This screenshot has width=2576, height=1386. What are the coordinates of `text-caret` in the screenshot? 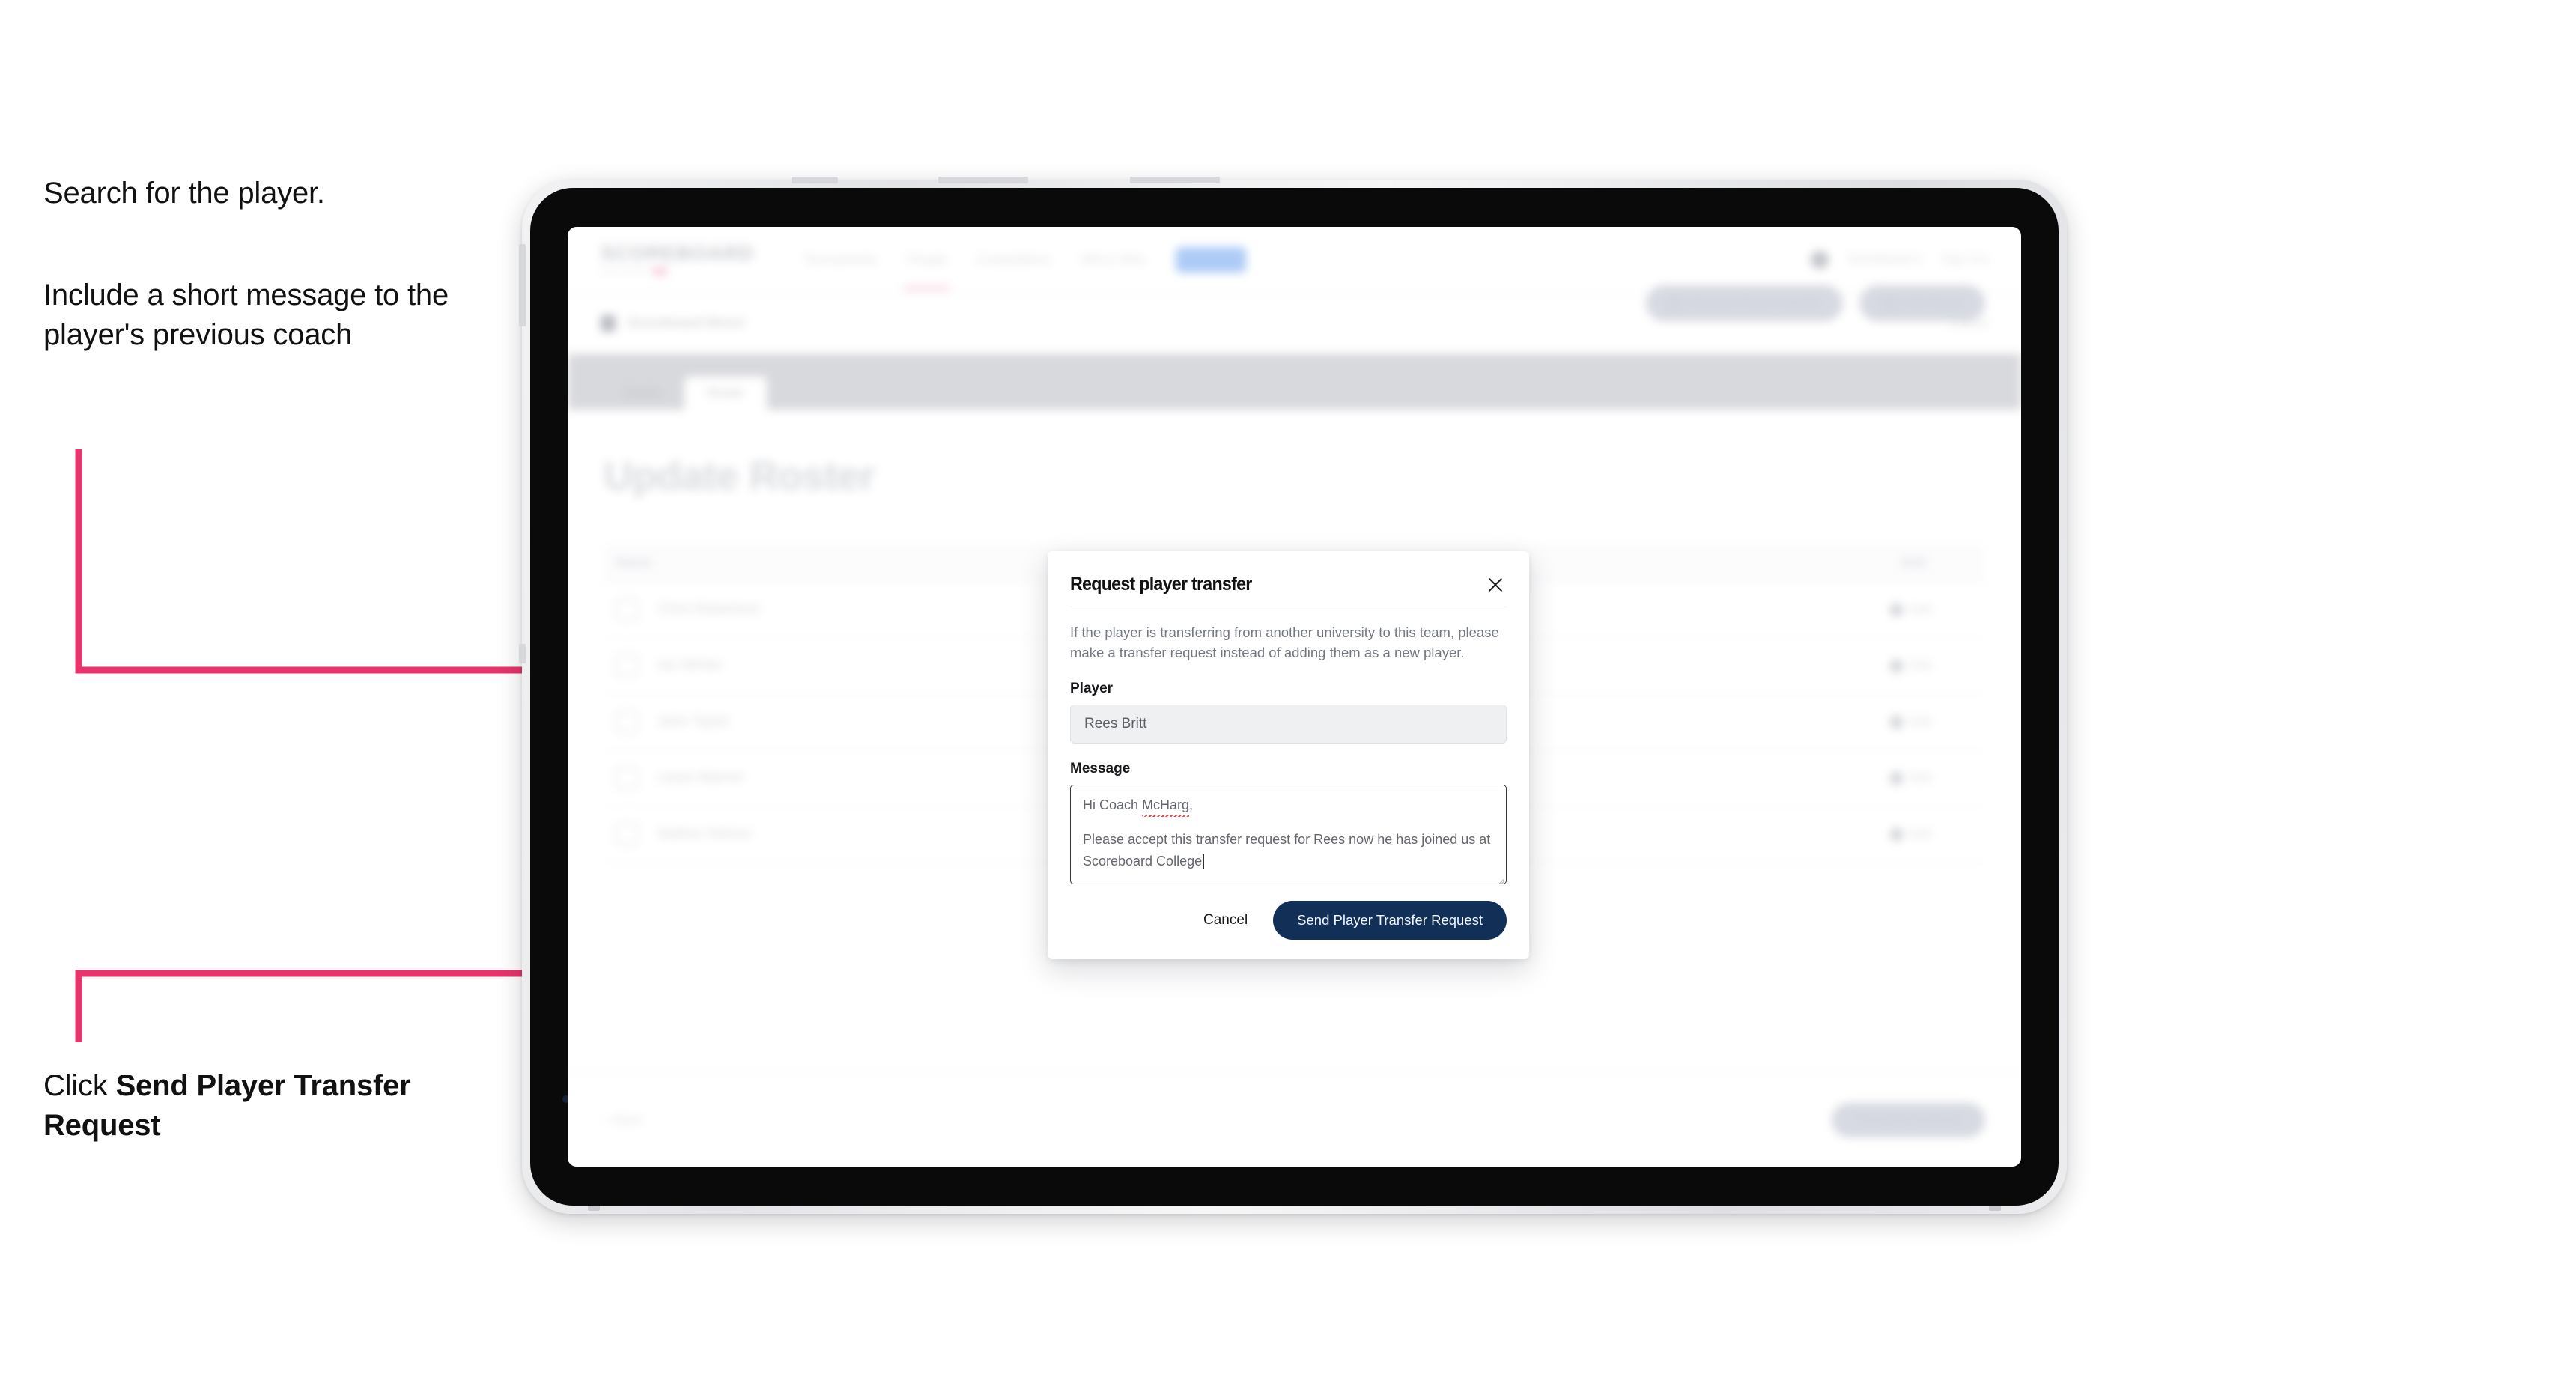 It's located at (1203, 862).